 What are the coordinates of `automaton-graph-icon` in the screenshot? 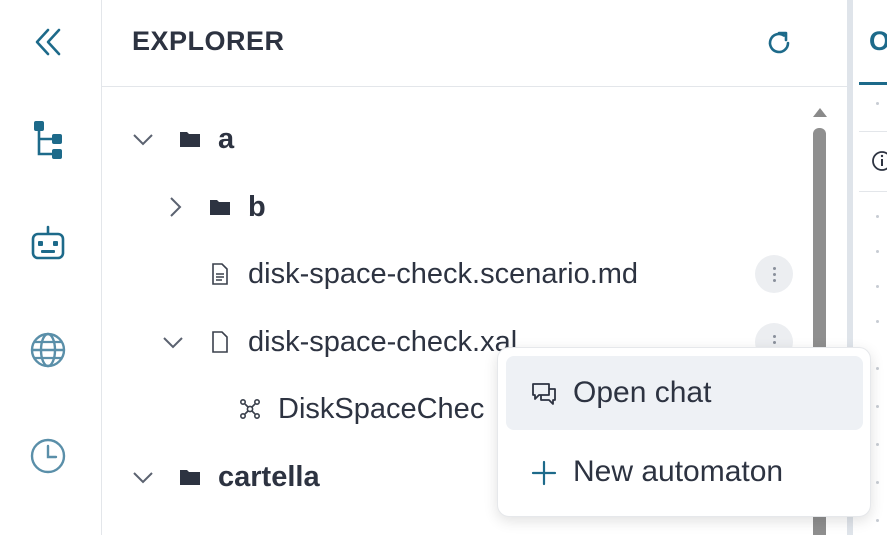 It's located at (249, 408).